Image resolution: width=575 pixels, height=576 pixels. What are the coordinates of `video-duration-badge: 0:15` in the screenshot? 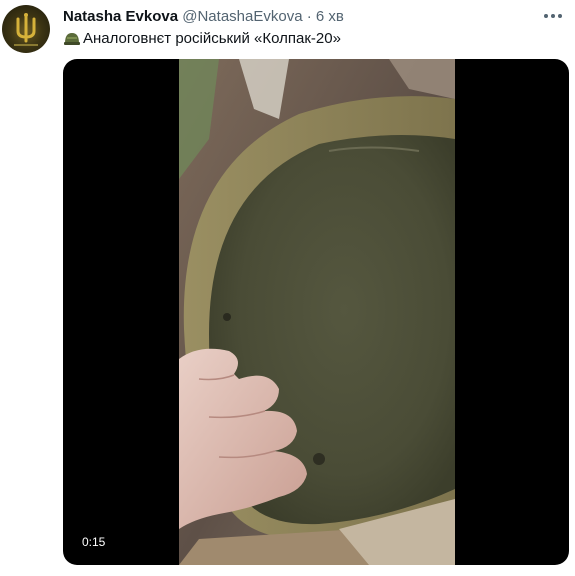 It's located at (94, 542).